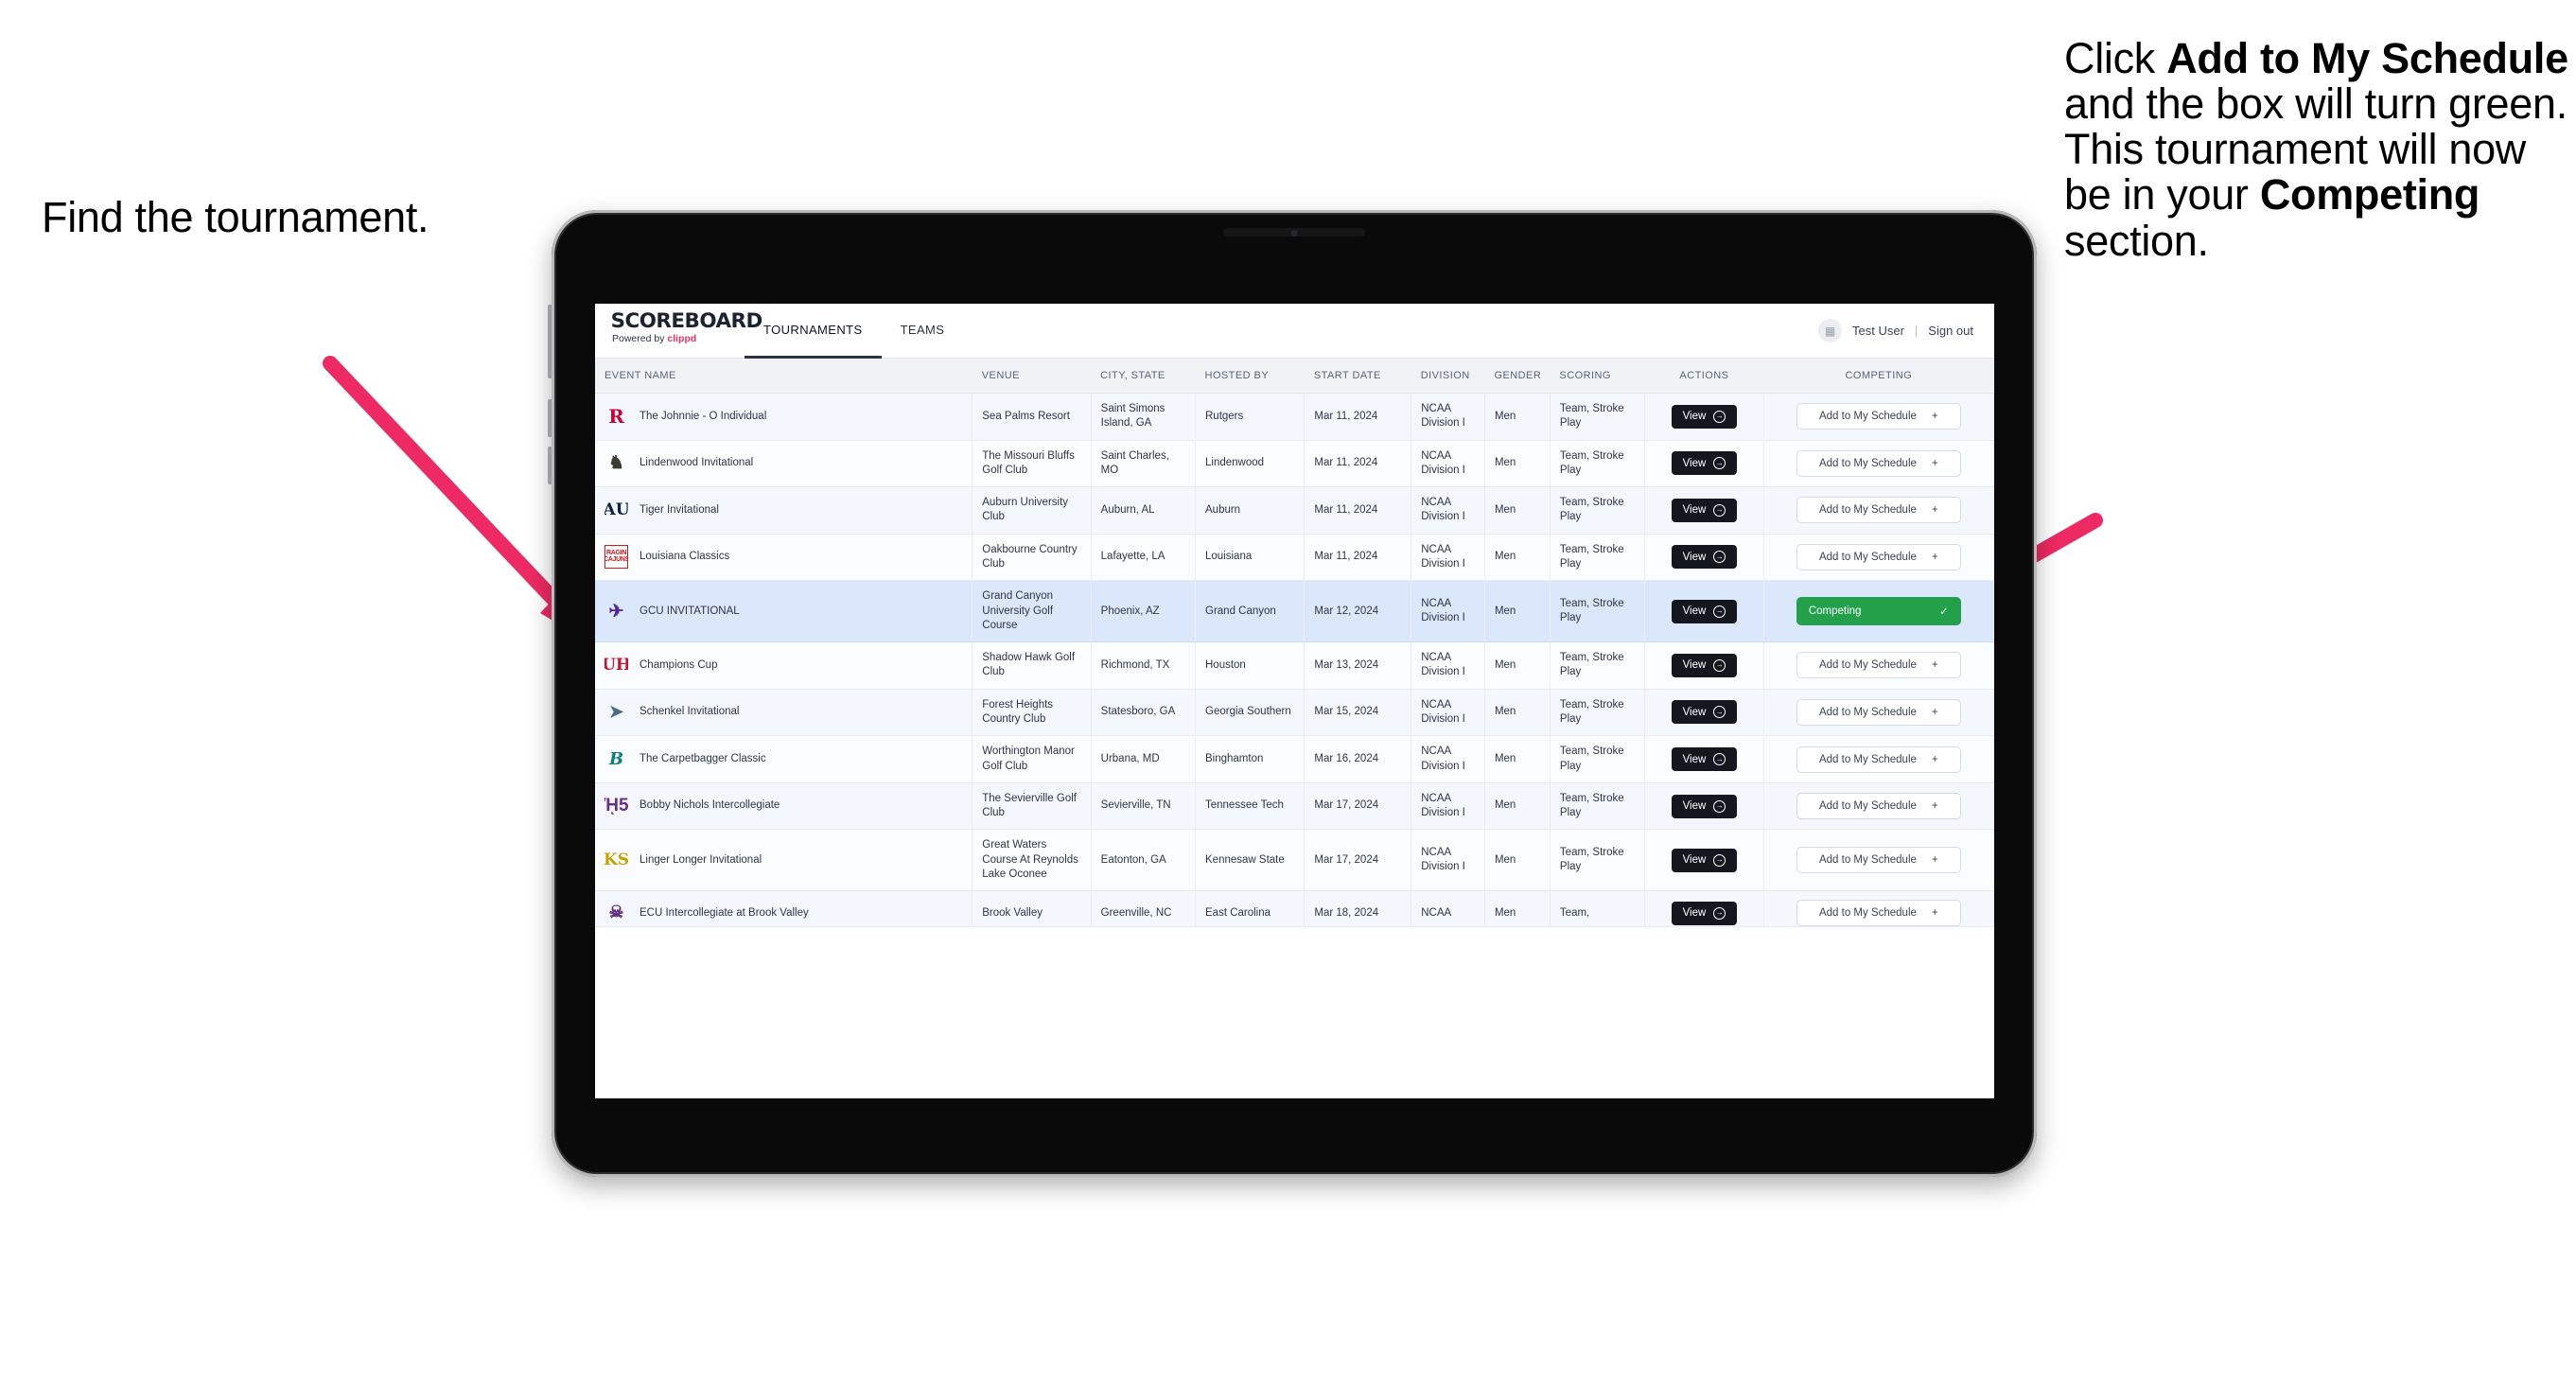 This screenshot has width=2576, height=1386. I want to click on column-header-gender: GENDER, so click(1518, 376).